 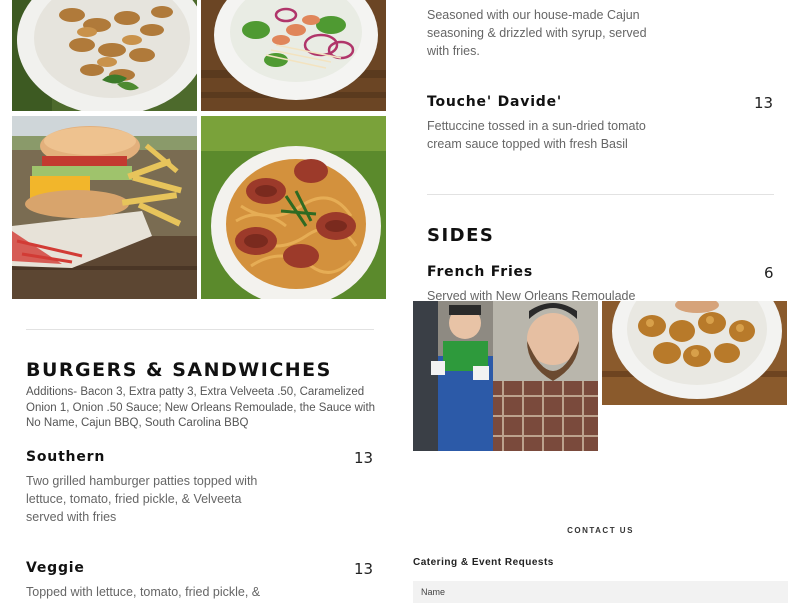 What do you see at coordinates (505, 376) in the screenshot?
I see `chefs-photo` at bounding box center [505, 376].